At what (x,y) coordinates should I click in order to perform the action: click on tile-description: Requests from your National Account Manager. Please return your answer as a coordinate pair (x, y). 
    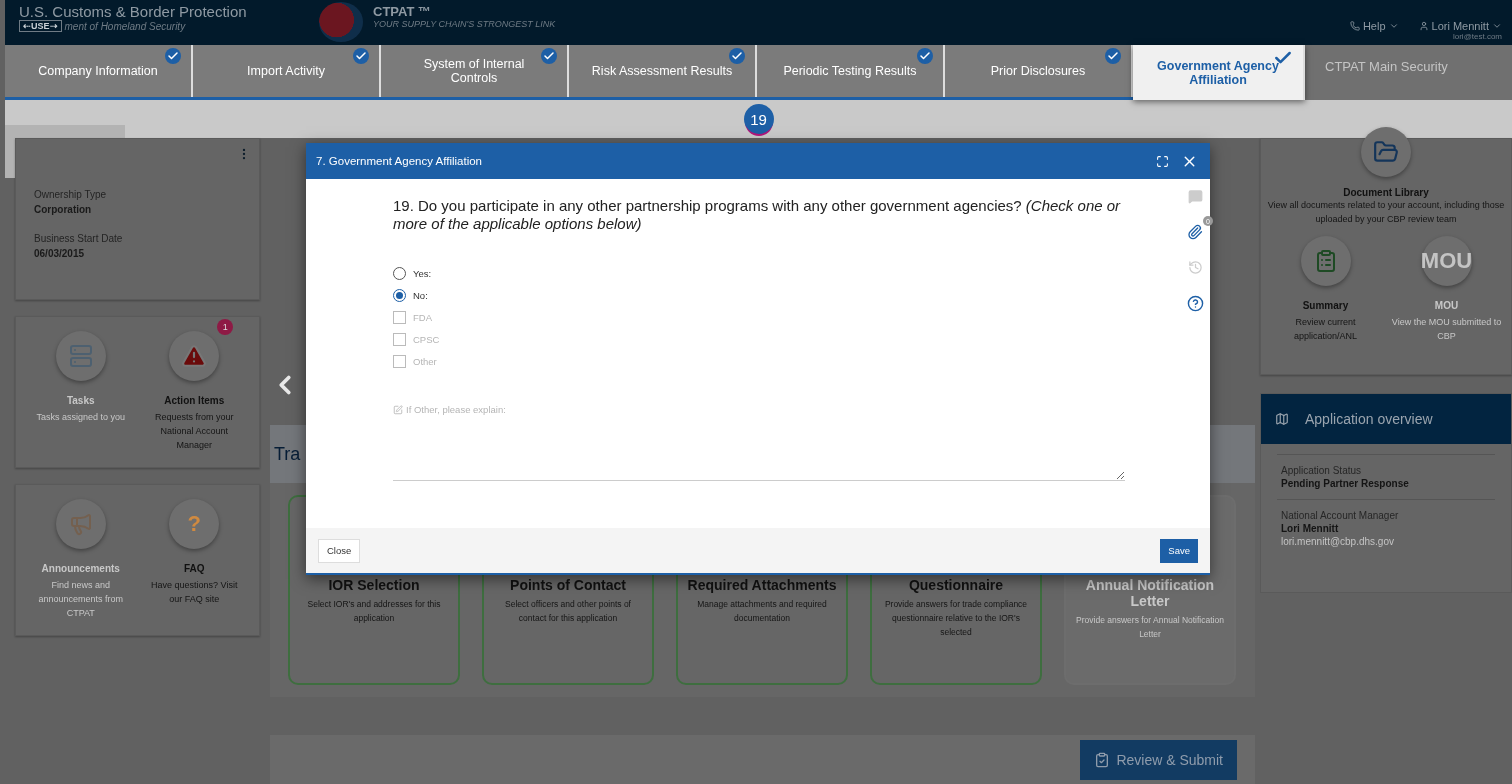
    Looking at the image, I should click on (194, 431).